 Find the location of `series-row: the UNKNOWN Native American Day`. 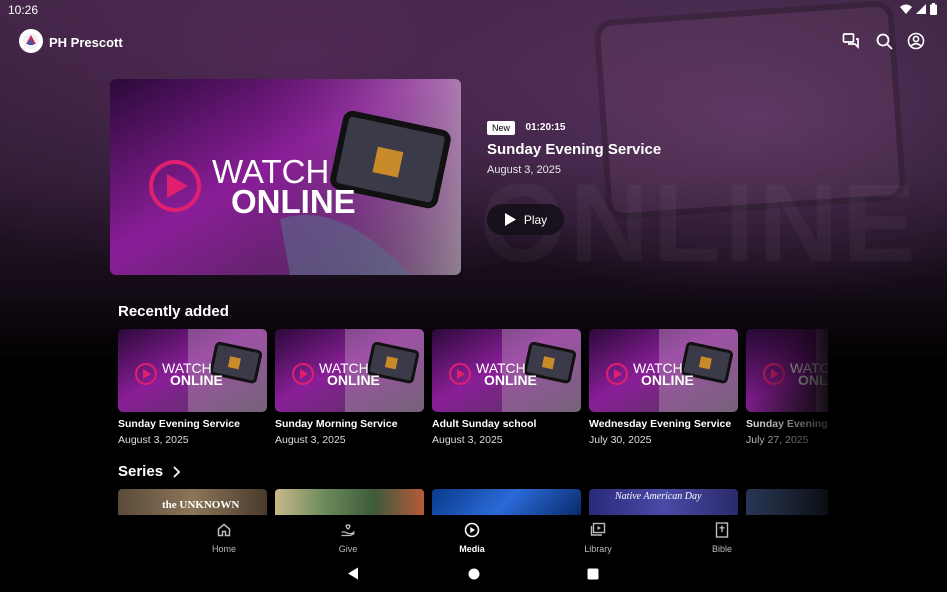

series-row: the UNKNOWN Native American Day is located at coordinates (473, 502).